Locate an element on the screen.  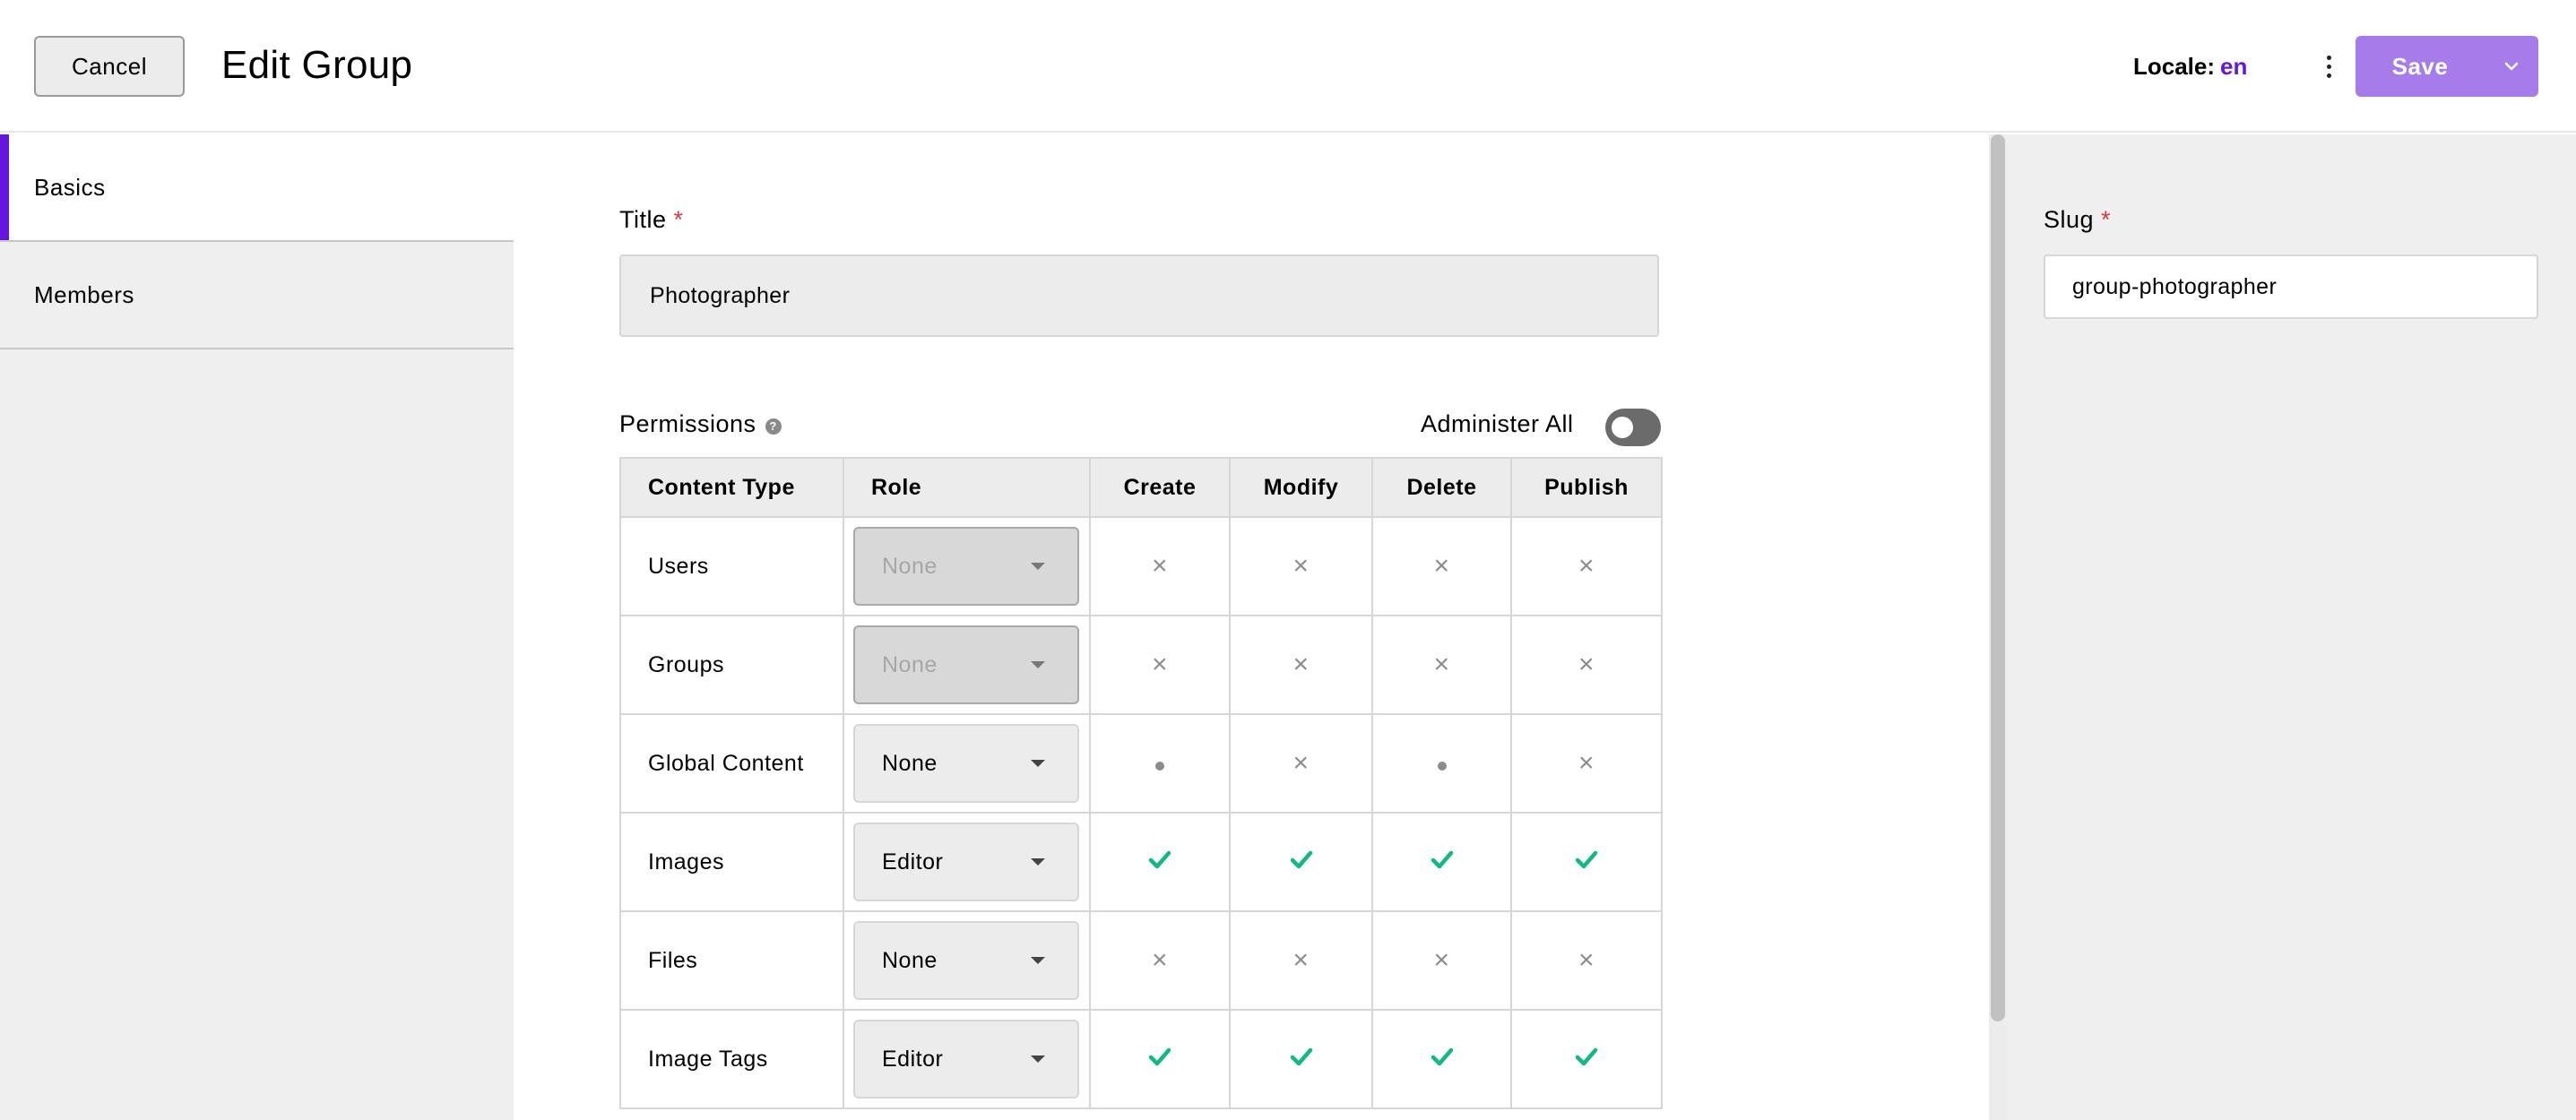
slug-input: group-photographer is located at coordinates (2291, 286).